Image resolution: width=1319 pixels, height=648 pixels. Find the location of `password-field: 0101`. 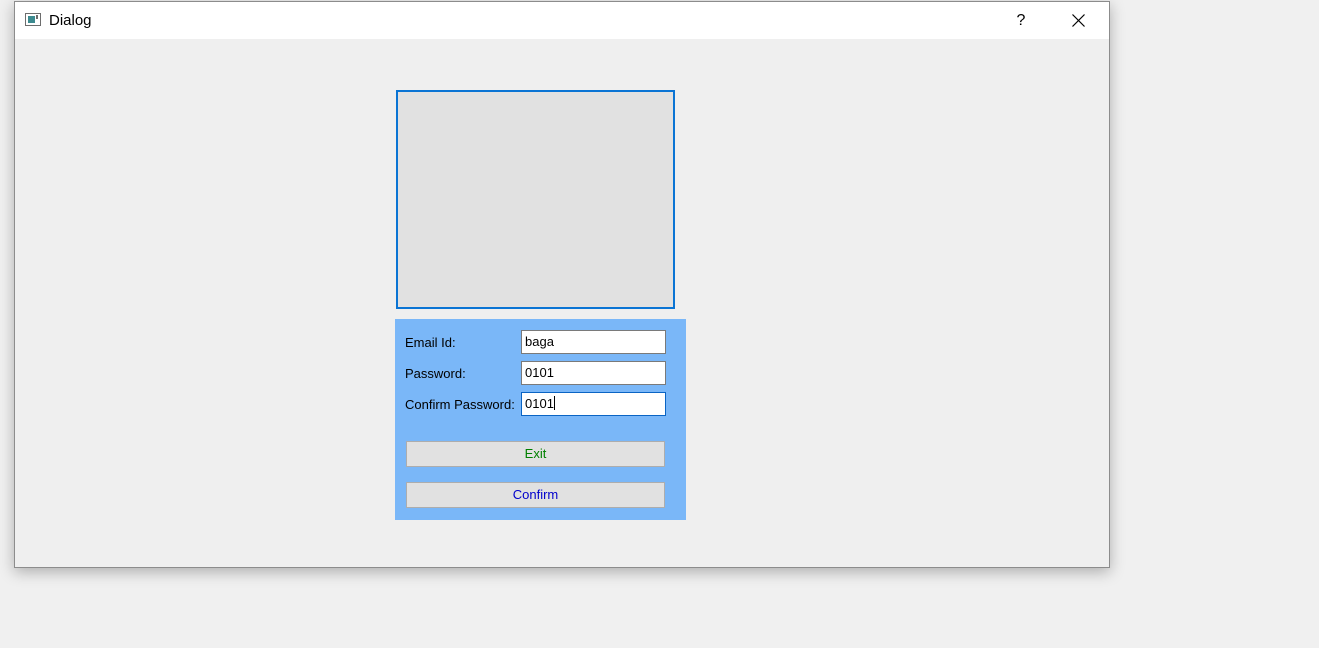

password-field: 0101 is located at coordinates (593, 373).